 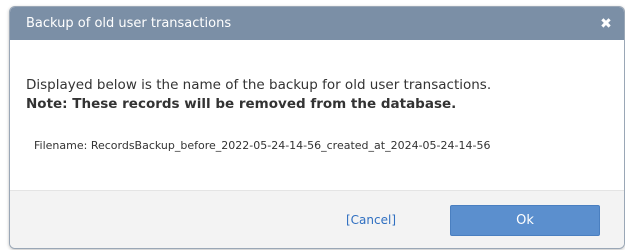 I want to click on dialog-title: Backup of old user transactions, so click(x=129, y=23).